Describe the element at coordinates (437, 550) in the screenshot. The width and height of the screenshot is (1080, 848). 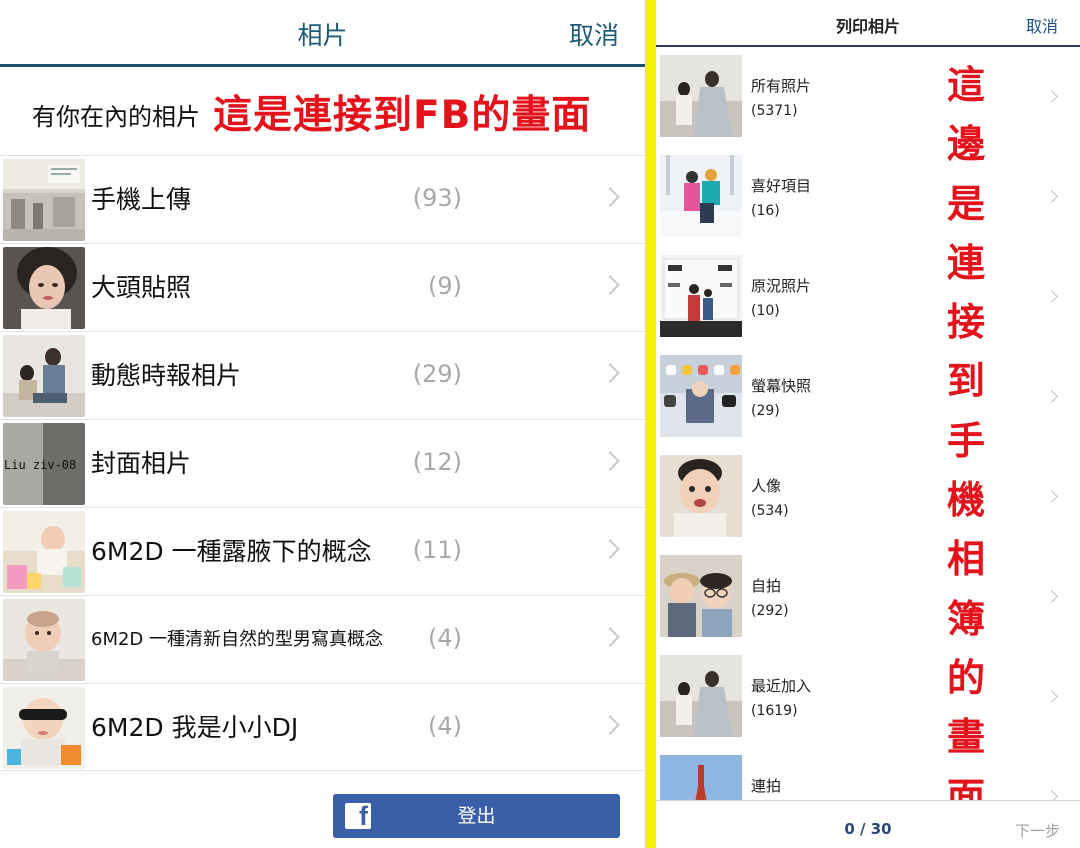
I see `album-count: (11)` at that location.